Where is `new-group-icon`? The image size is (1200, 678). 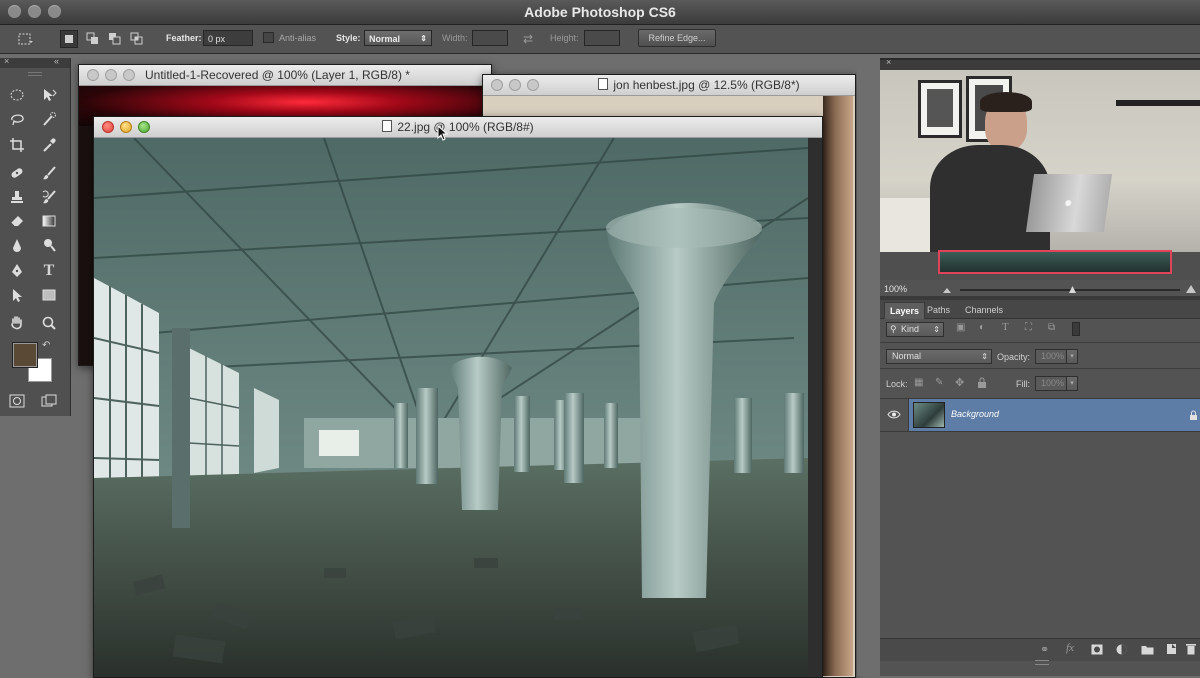 new-group-icon is located at coordinates (1147, 649).